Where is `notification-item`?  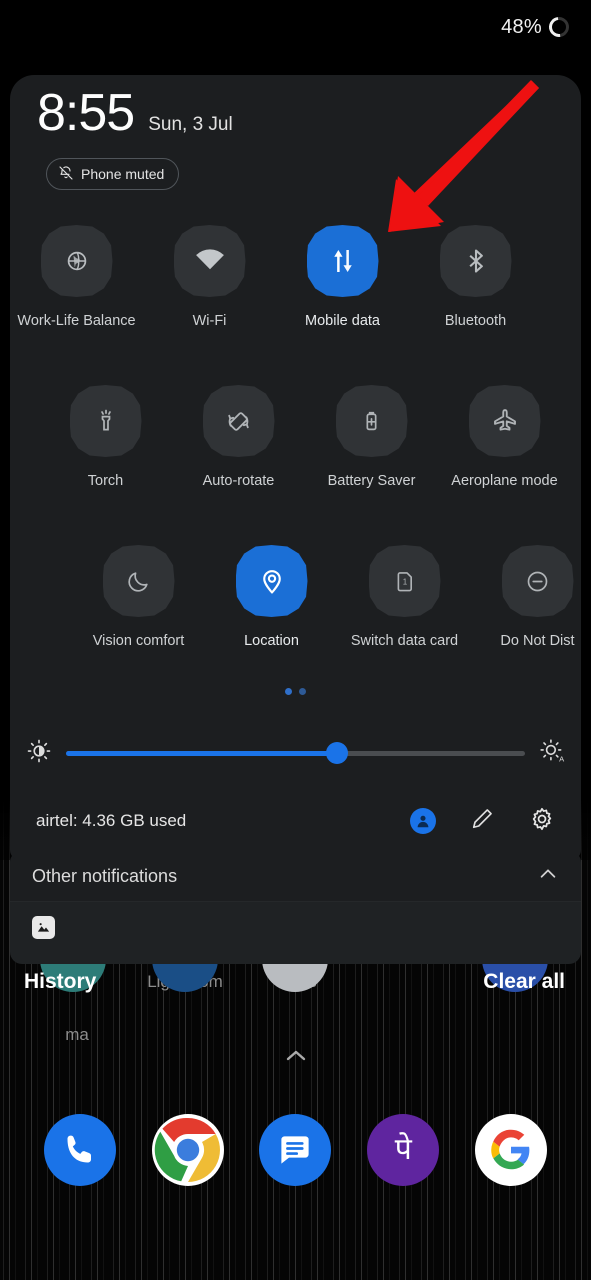 notification-item is located at coordinates (295, 933).